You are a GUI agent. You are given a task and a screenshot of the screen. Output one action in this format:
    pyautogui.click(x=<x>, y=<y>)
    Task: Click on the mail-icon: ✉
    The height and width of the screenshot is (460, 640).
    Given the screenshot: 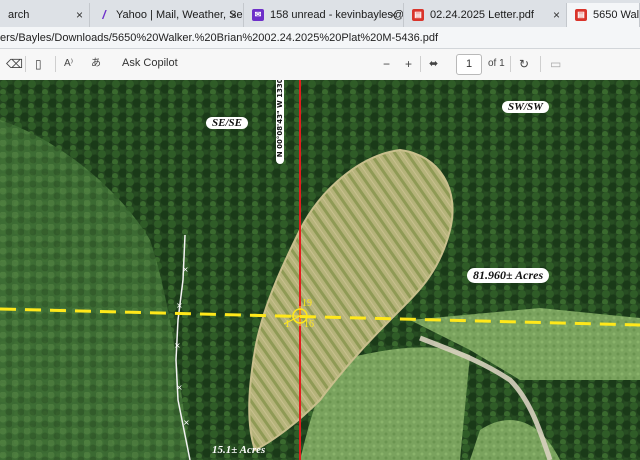 What is the action you would take?
    pyautogui.click(x=258, y=15)
    